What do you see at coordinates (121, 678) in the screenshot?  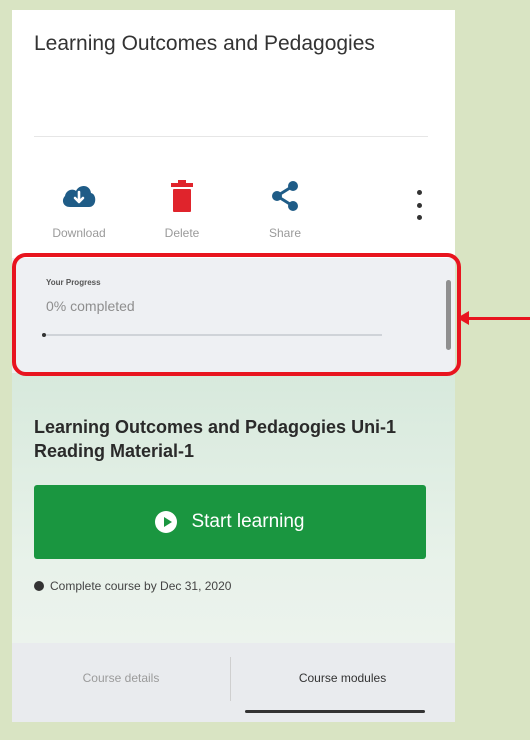 I see `tab-course-details: Course details` at bounding box center [121, 678].